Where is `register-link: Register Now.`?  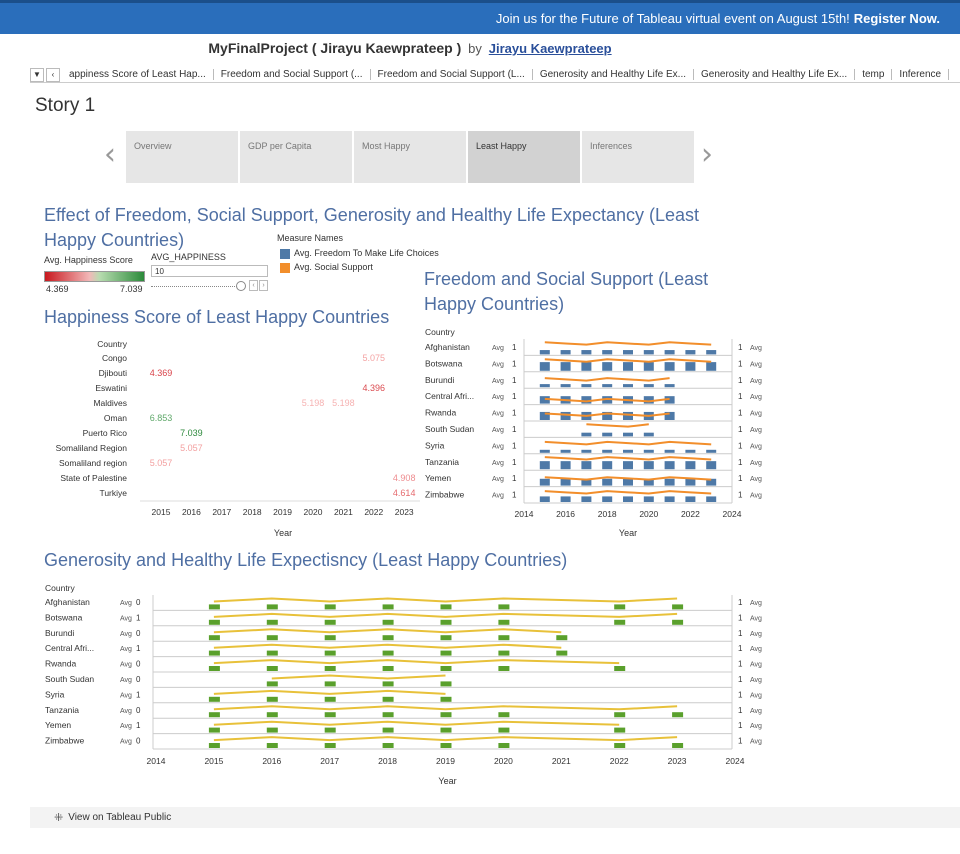
register-link: Register Now. is located at coordinates (897, 18).